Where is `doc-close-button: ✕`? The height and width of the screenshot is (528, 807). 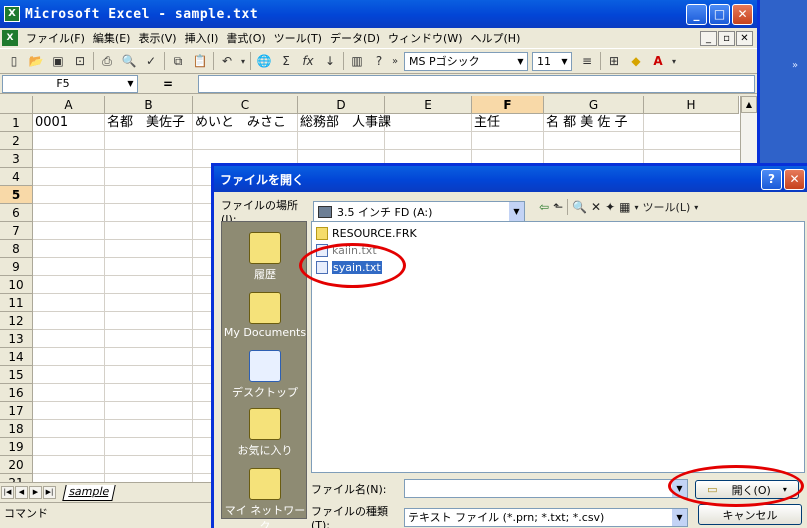
doc-close-button: ✕ is located at coordinates (744, 38).